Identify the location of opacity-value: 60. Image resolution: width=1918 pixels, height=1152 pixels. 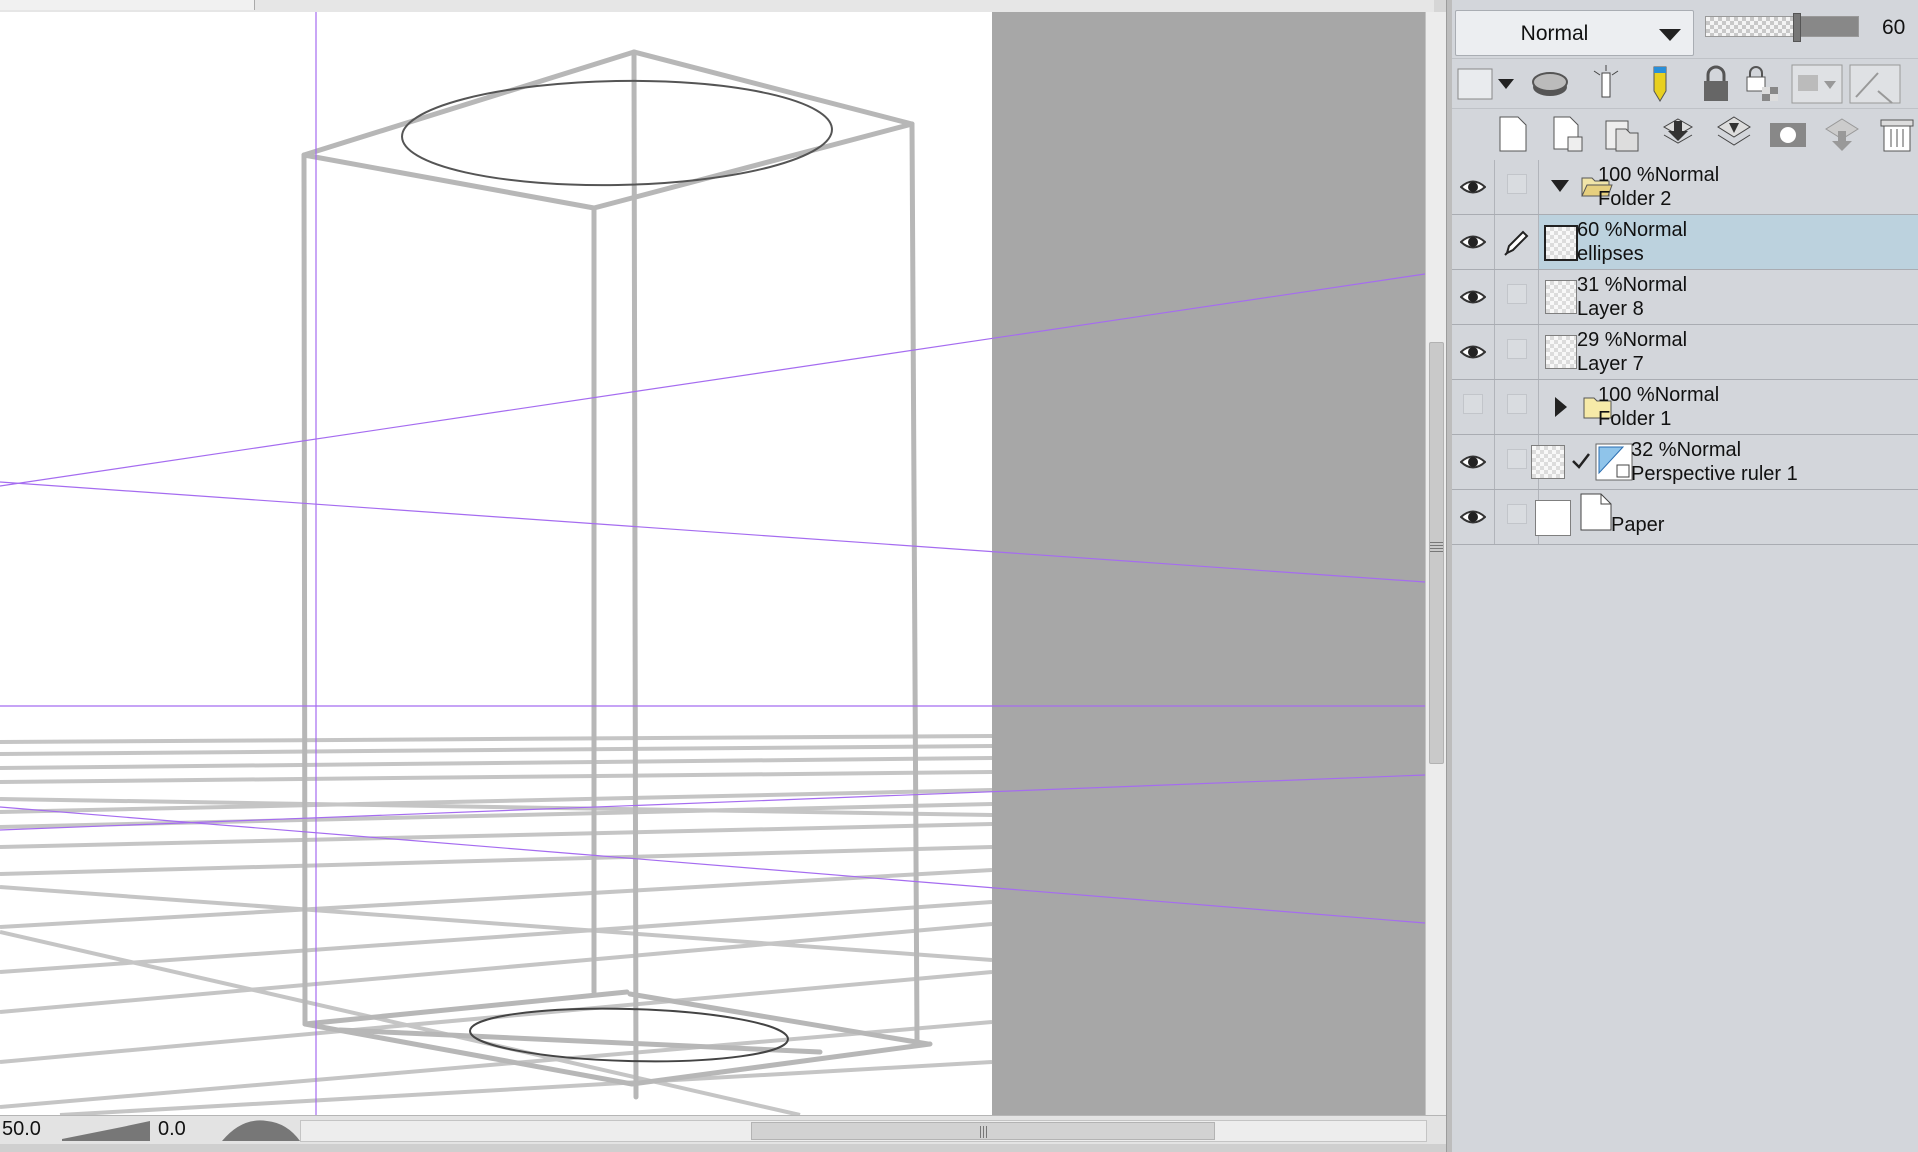
(1893, 28).